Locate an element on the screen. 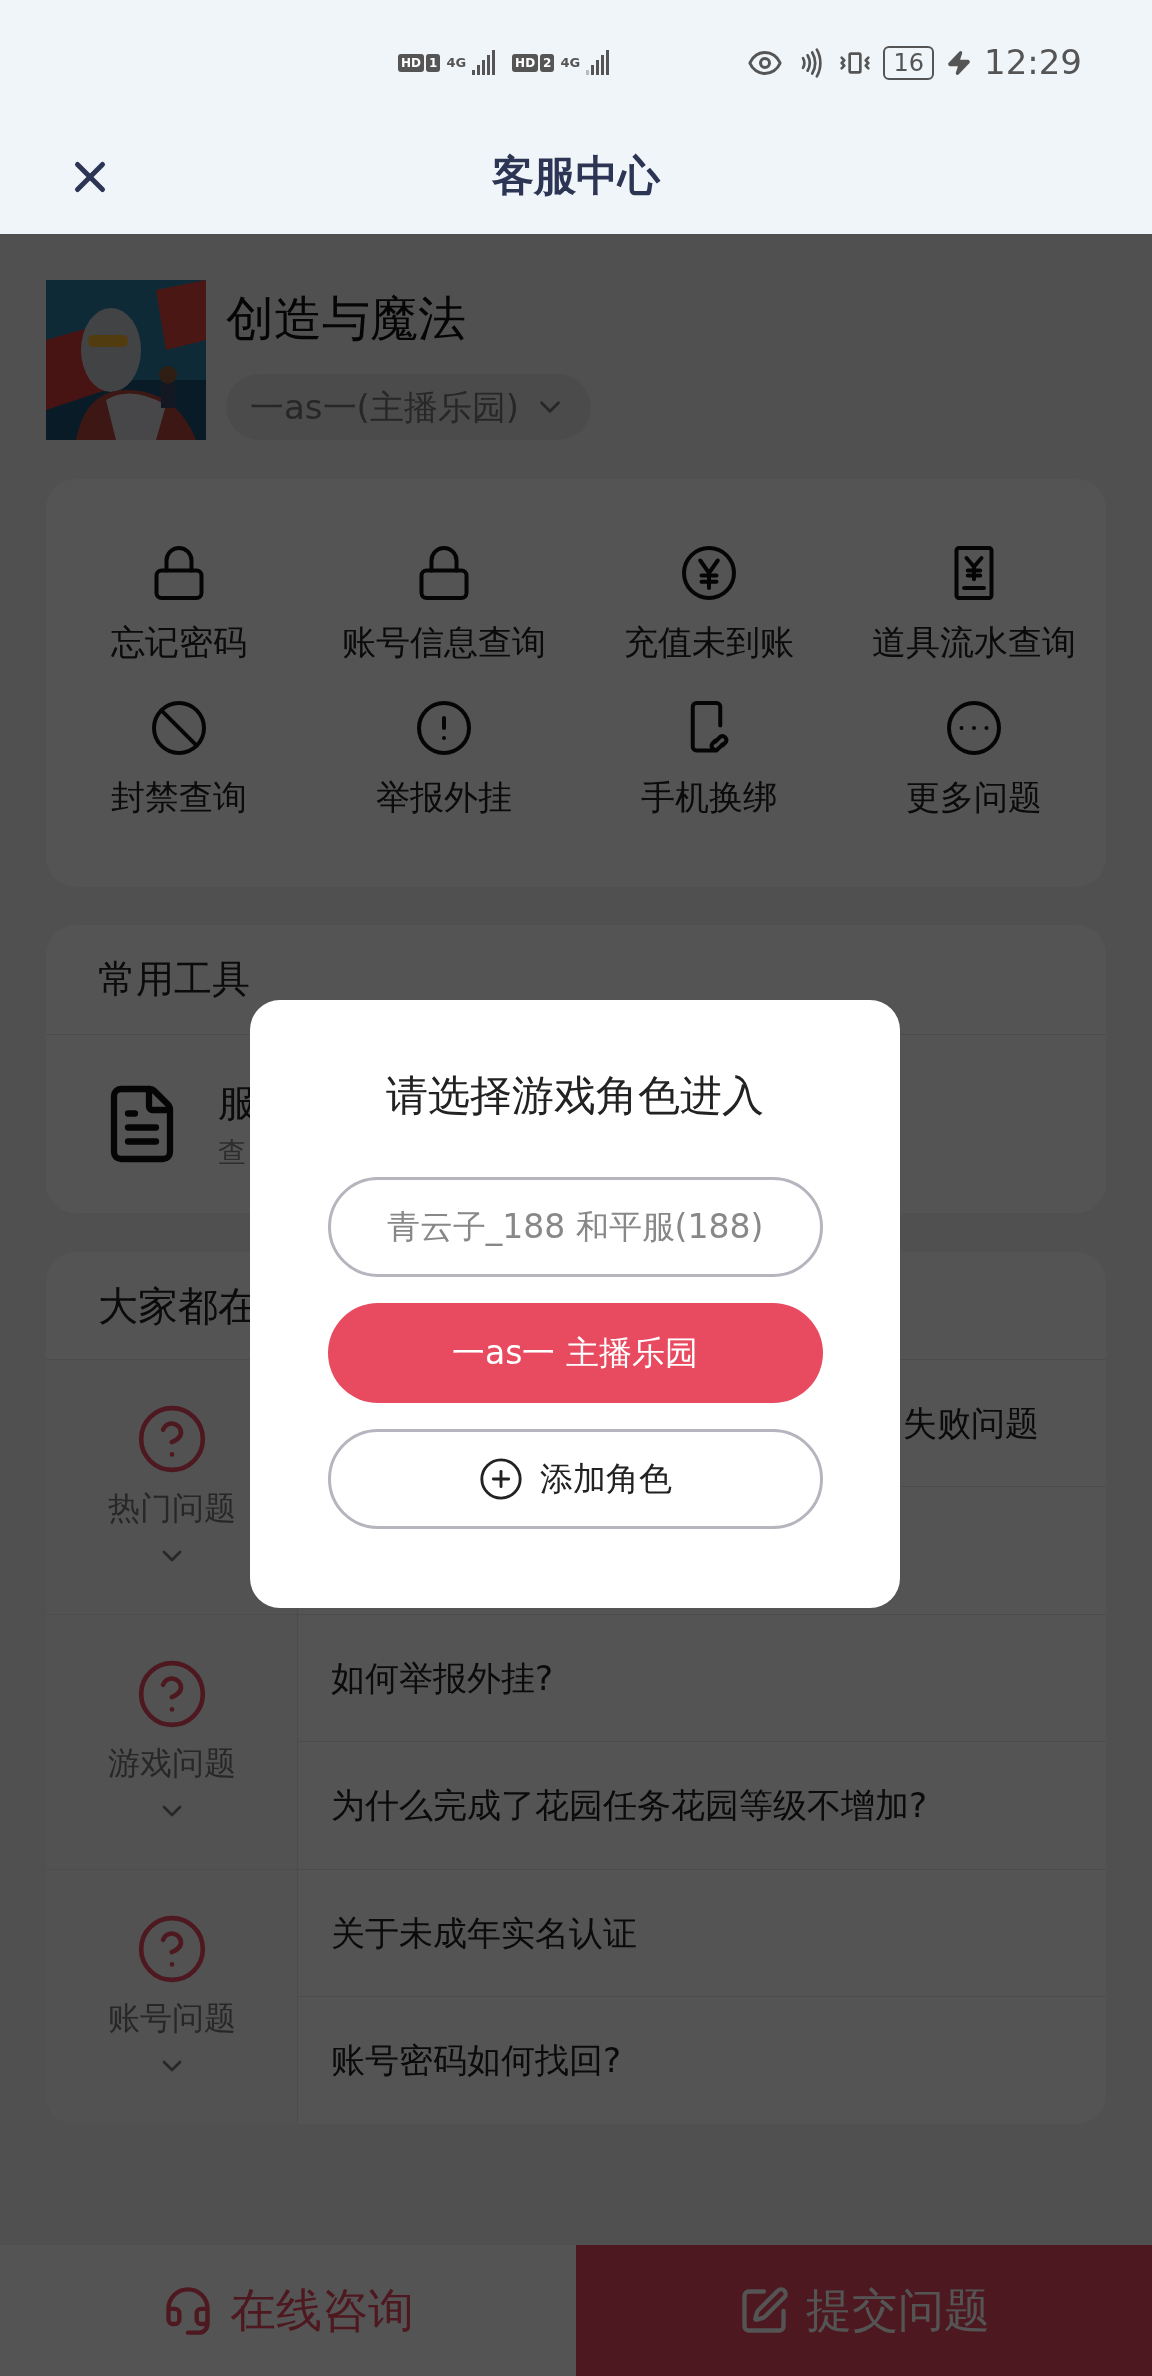 This screenshot has height=2376, width=1152. shortcut-item: 封禁查询 is located at coordinates (178, 760).